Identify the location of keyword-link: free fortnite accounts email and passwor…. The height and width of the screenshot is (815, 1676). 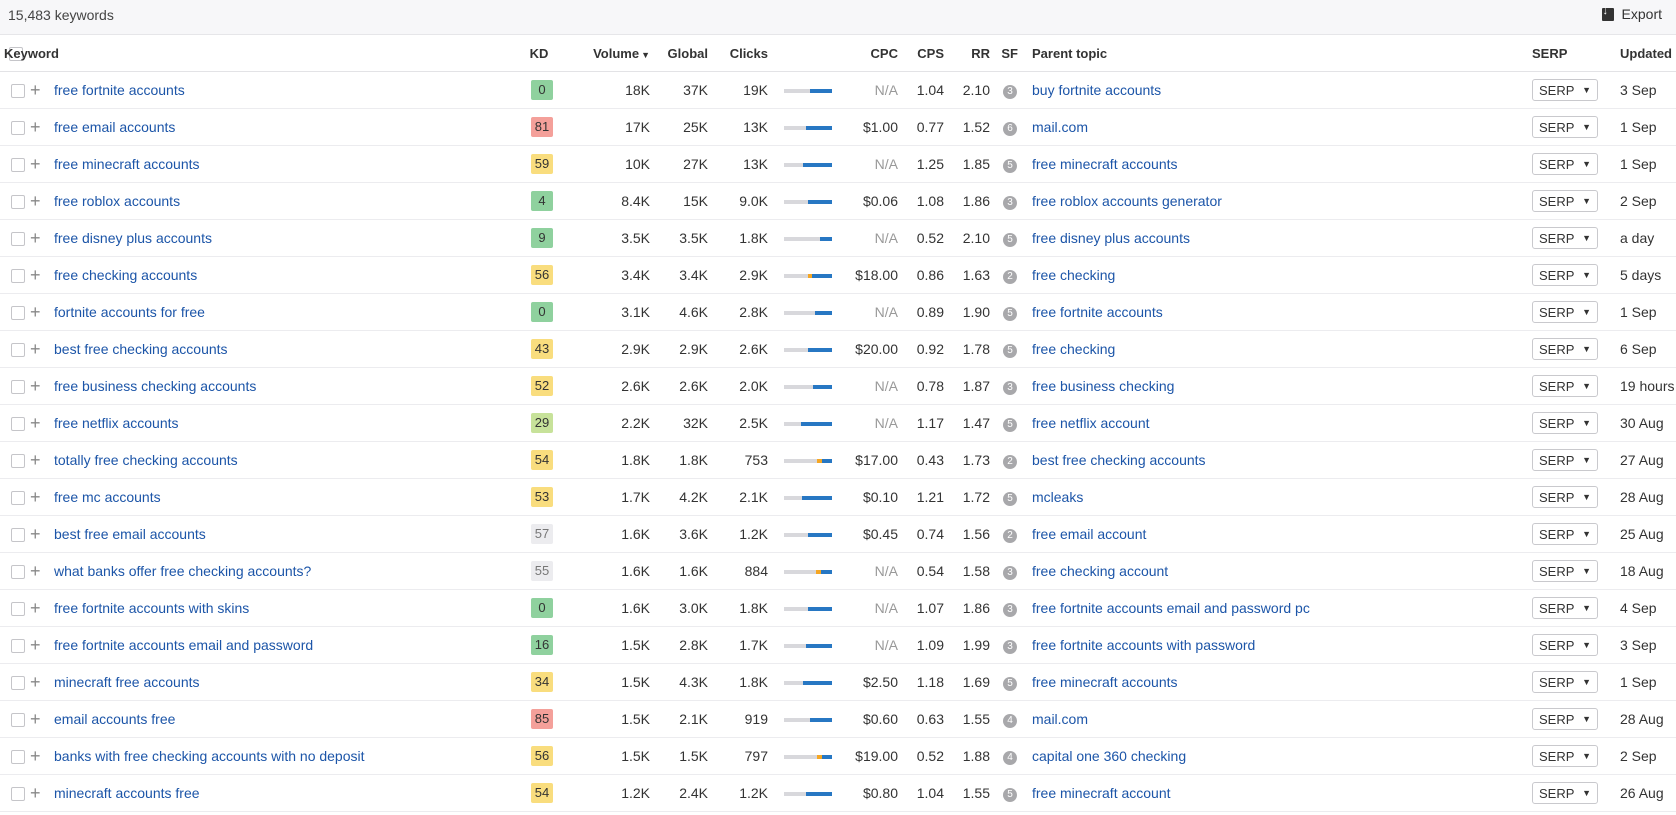
(183, 645).